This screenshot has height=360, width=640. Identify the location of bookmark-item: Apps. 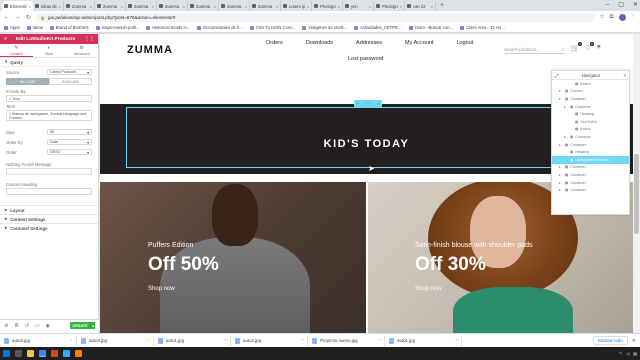
(12, 27).